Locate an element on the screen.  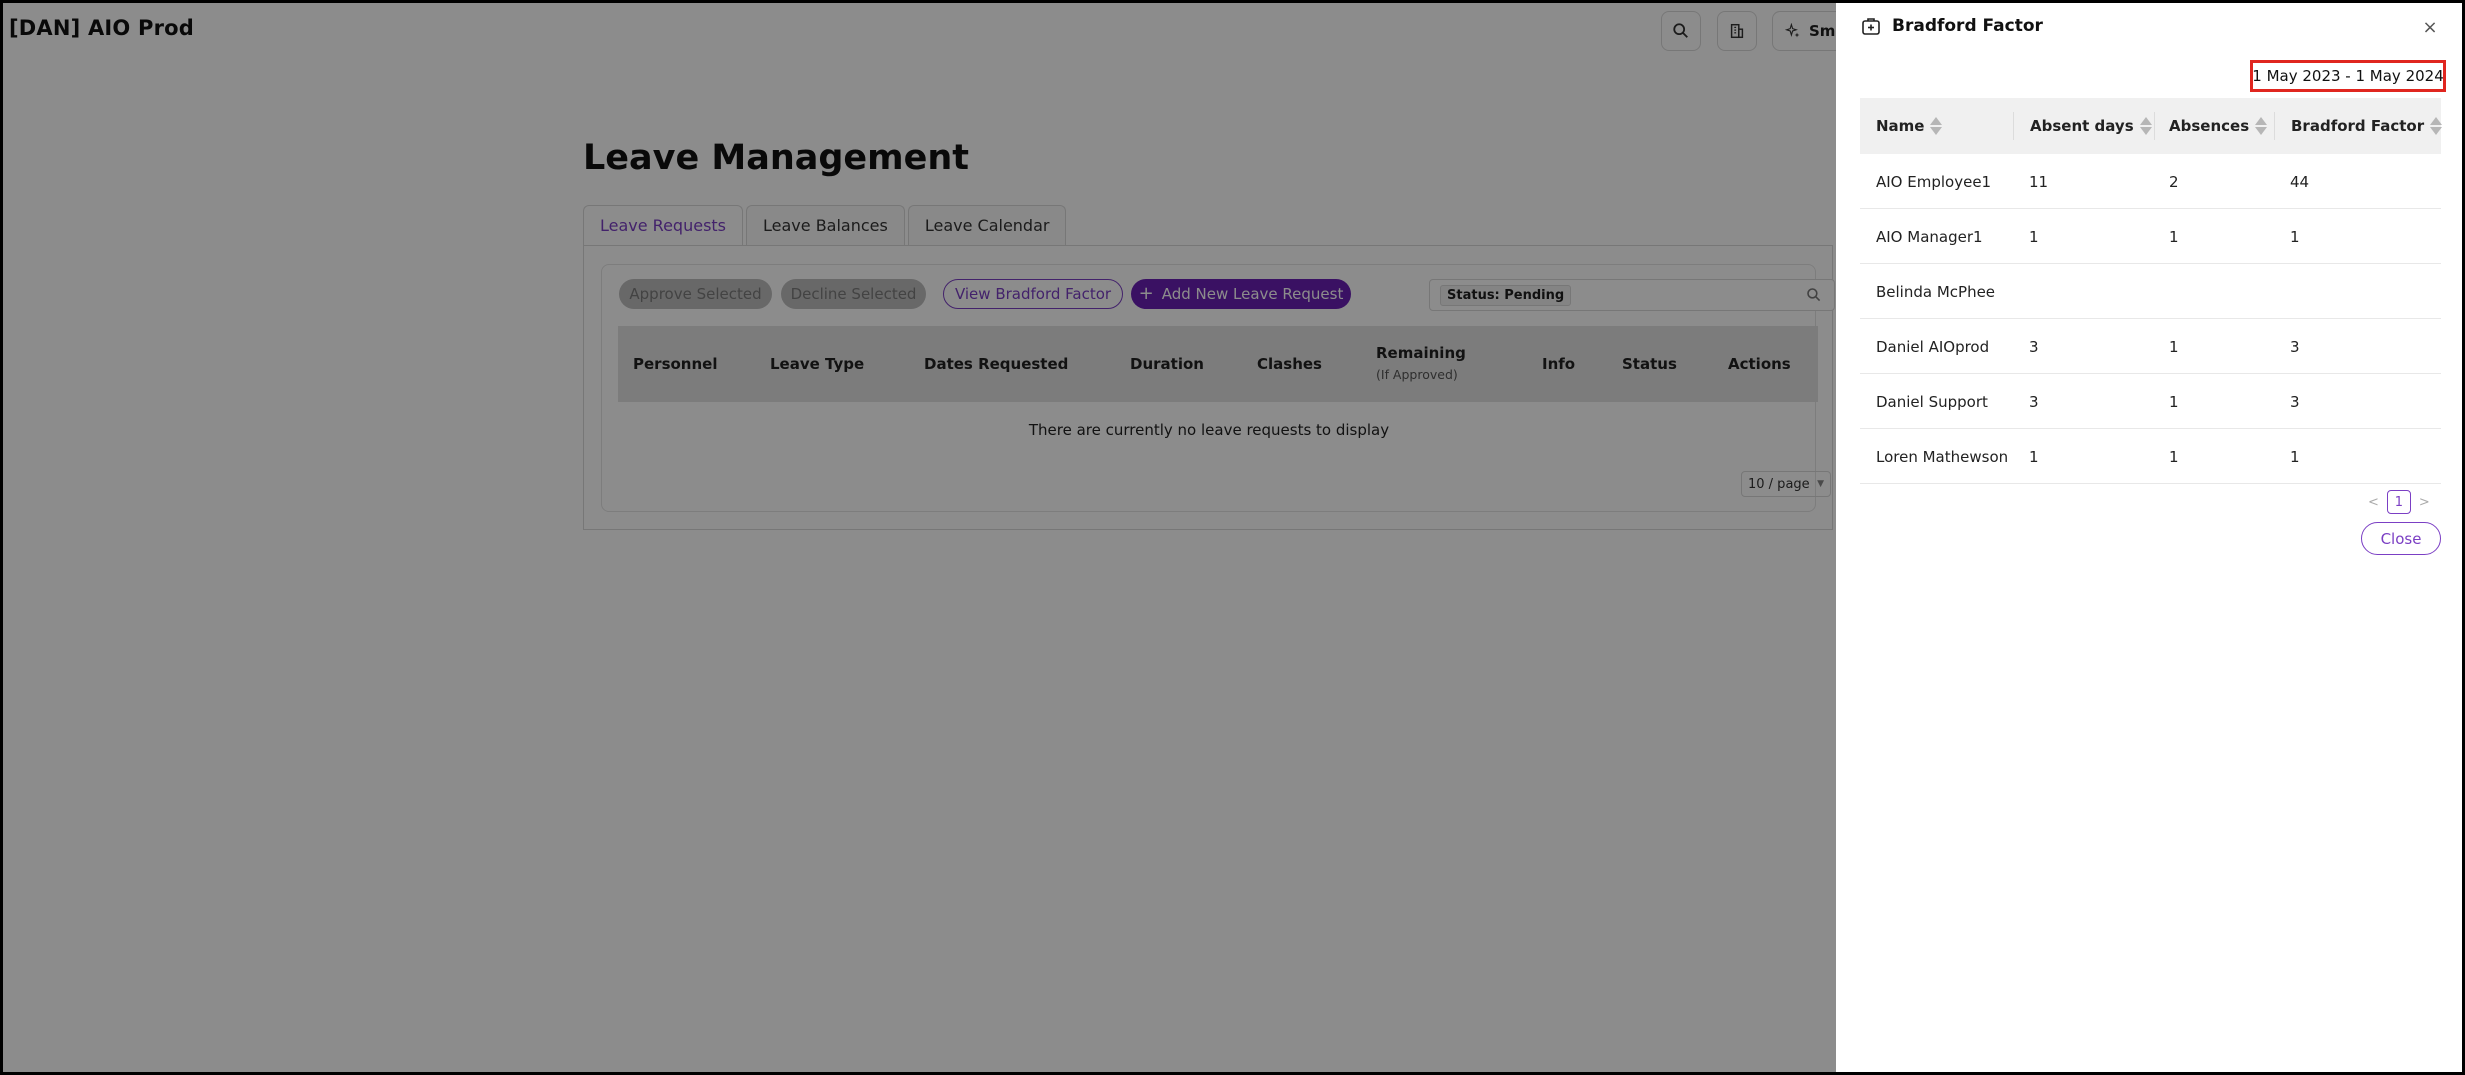
close-icon: × is located at coordinates (2430, 27).